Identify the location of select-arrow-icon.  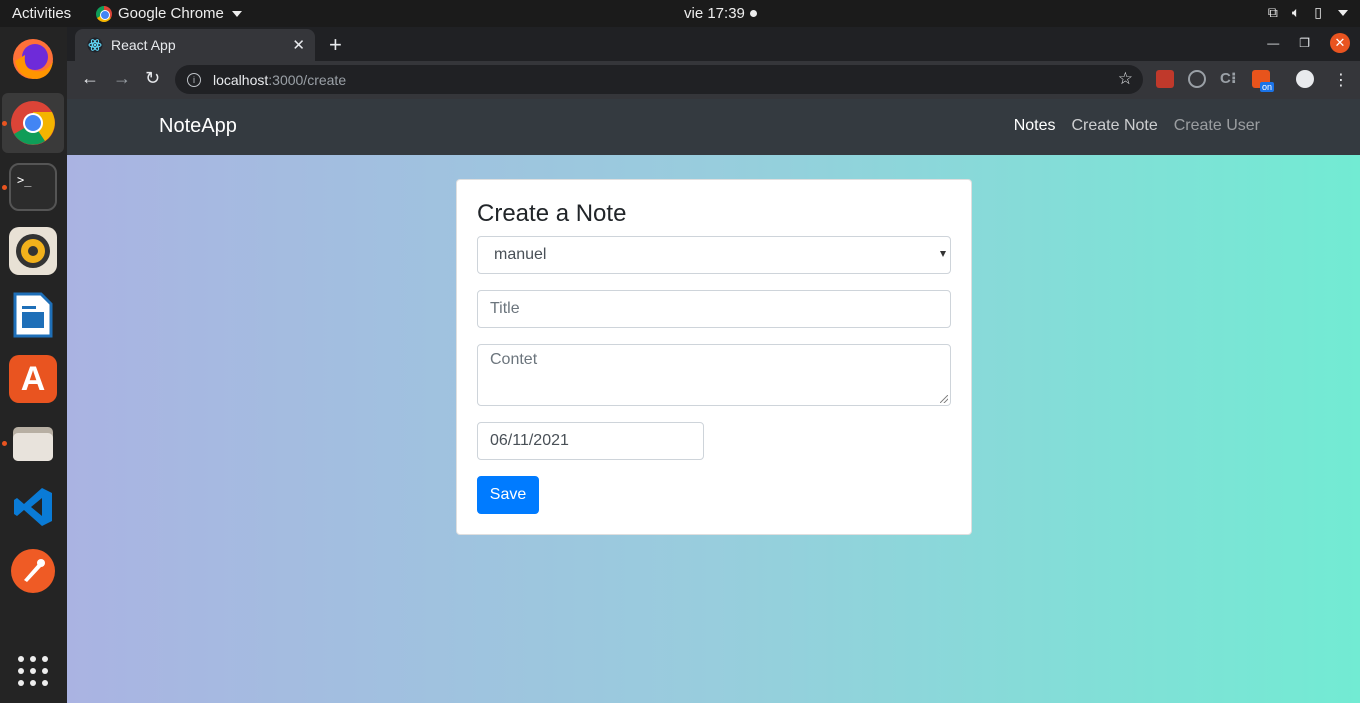
(943, 254).